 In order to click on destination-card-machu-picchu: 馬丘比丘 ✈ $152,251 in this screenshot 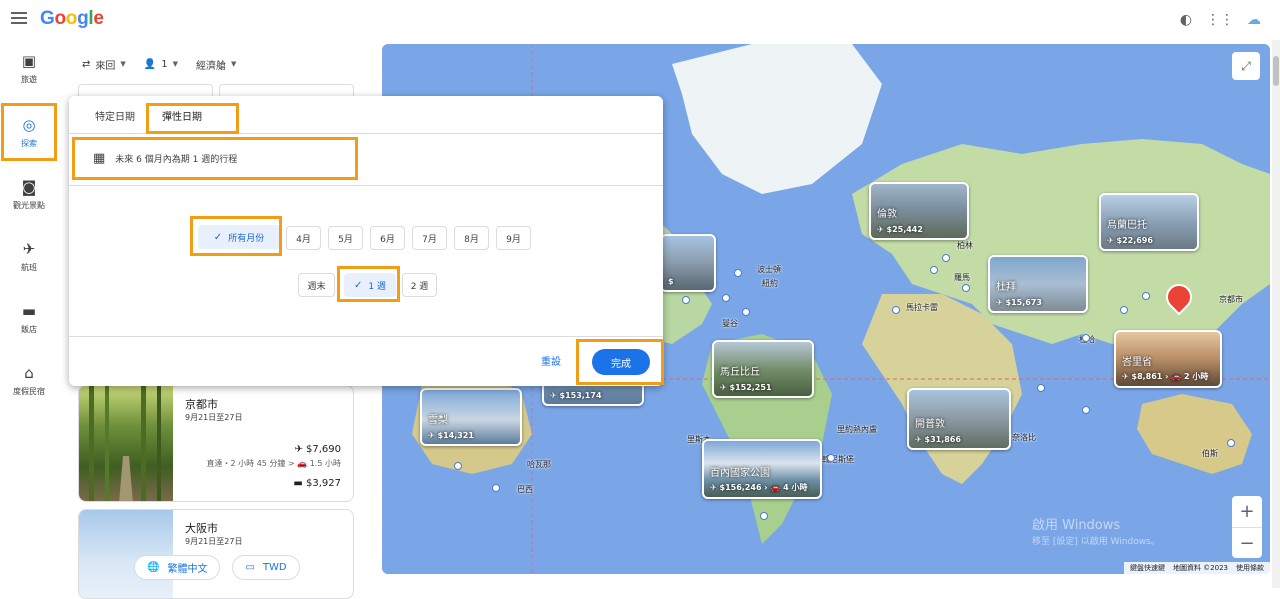, I will do `click(763, 369)`.